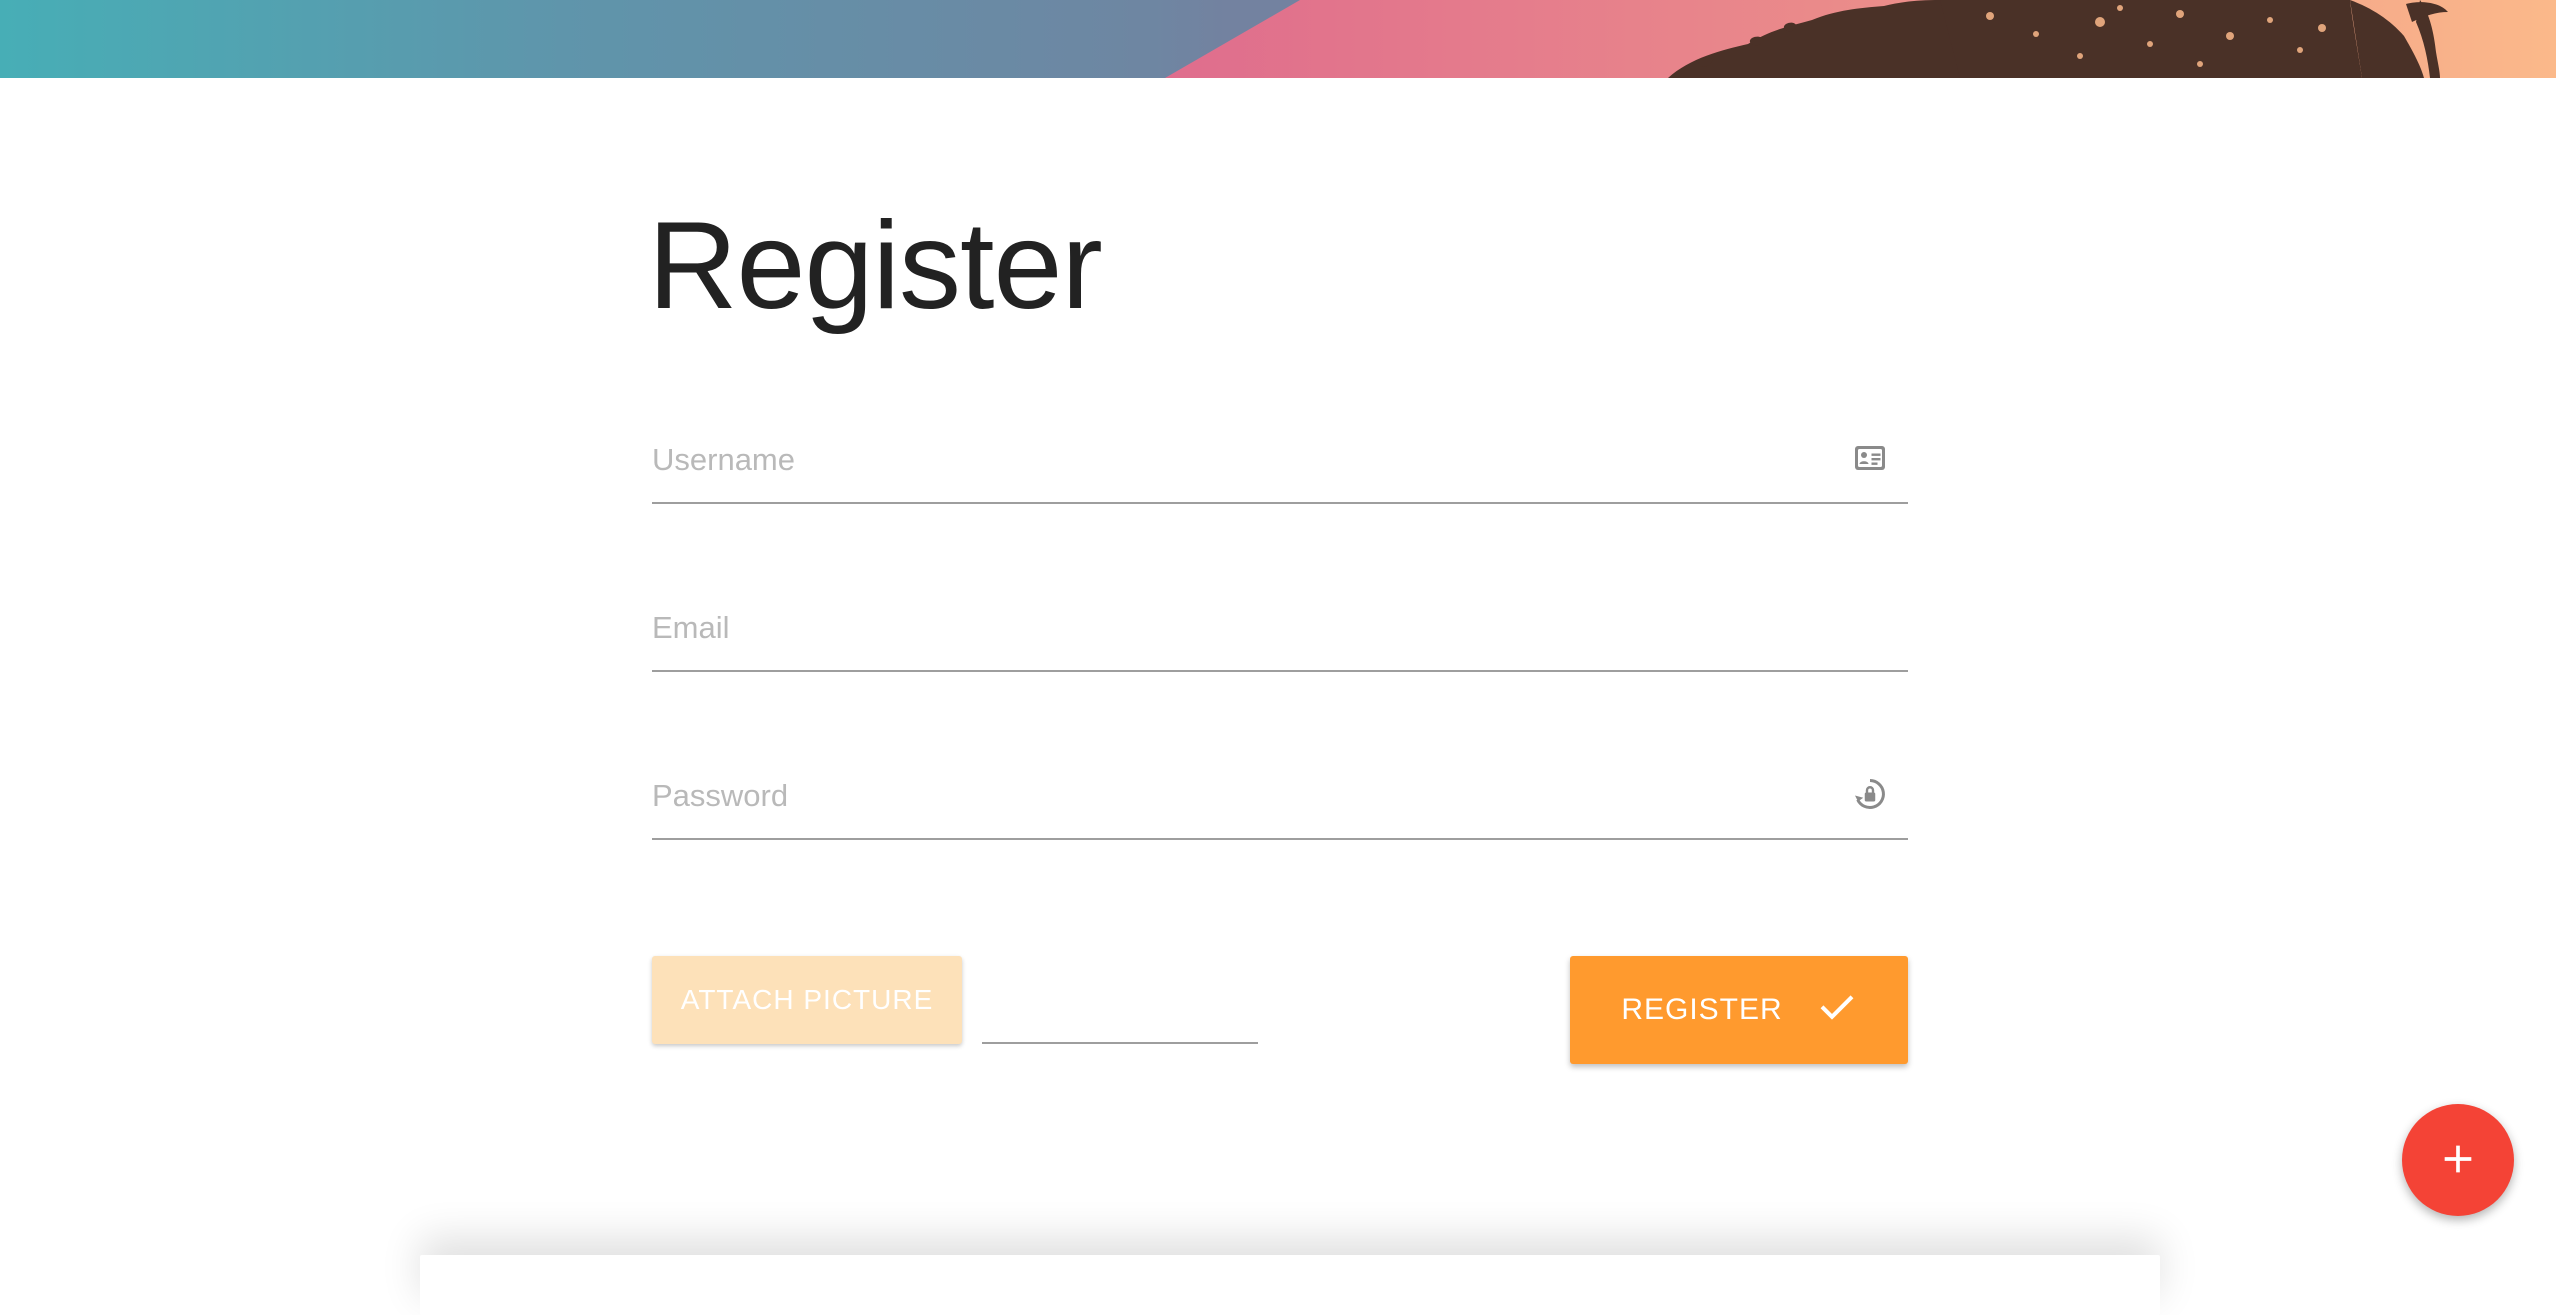 Image resolution: width=2556 pixels, height=1315 pixels. I want to click on username-field, so click(1280, 456).